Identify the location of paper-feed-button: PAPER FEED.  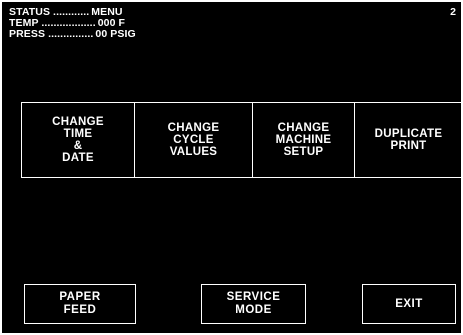
(80, 304).